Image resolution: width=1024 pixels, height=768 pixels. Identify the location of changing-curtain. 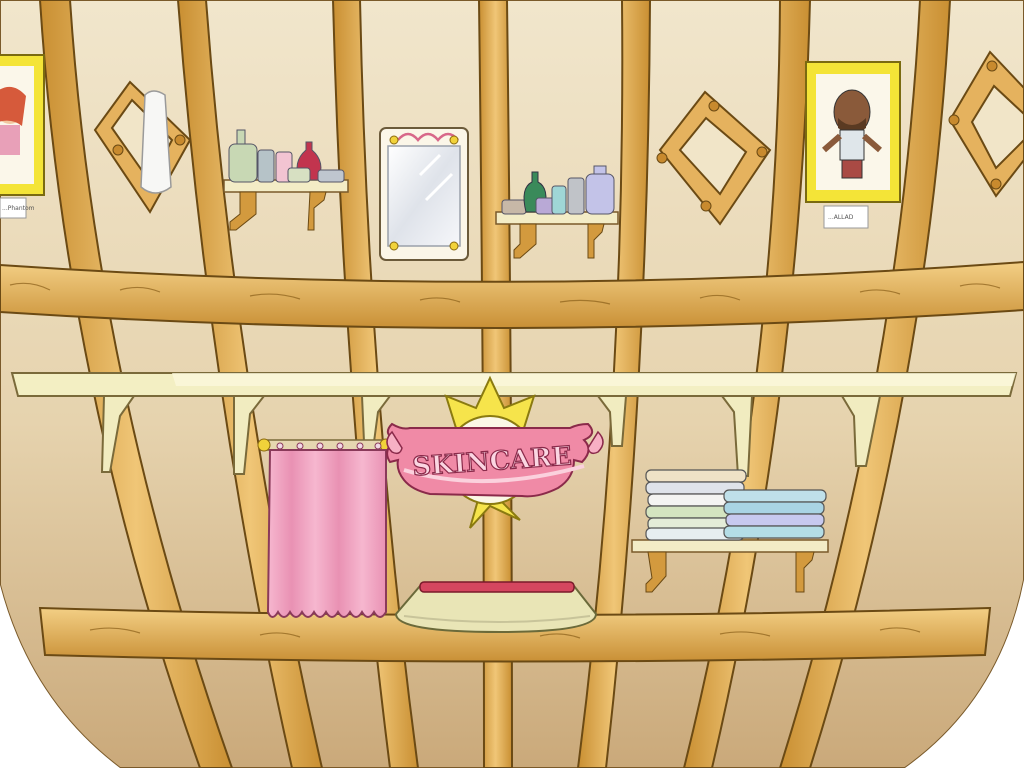
(325, 528).